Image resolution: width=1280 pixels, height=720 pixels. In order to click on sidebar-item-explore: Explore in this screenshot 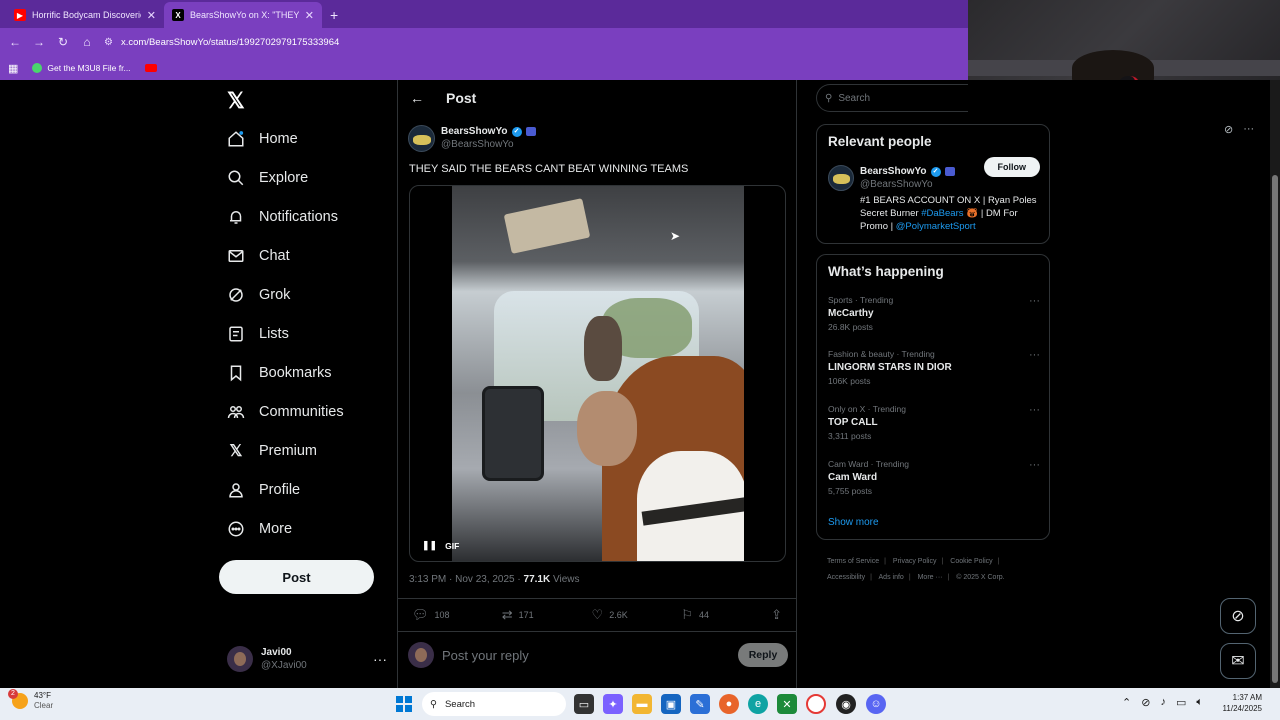, I will do `click(267, 178)`.